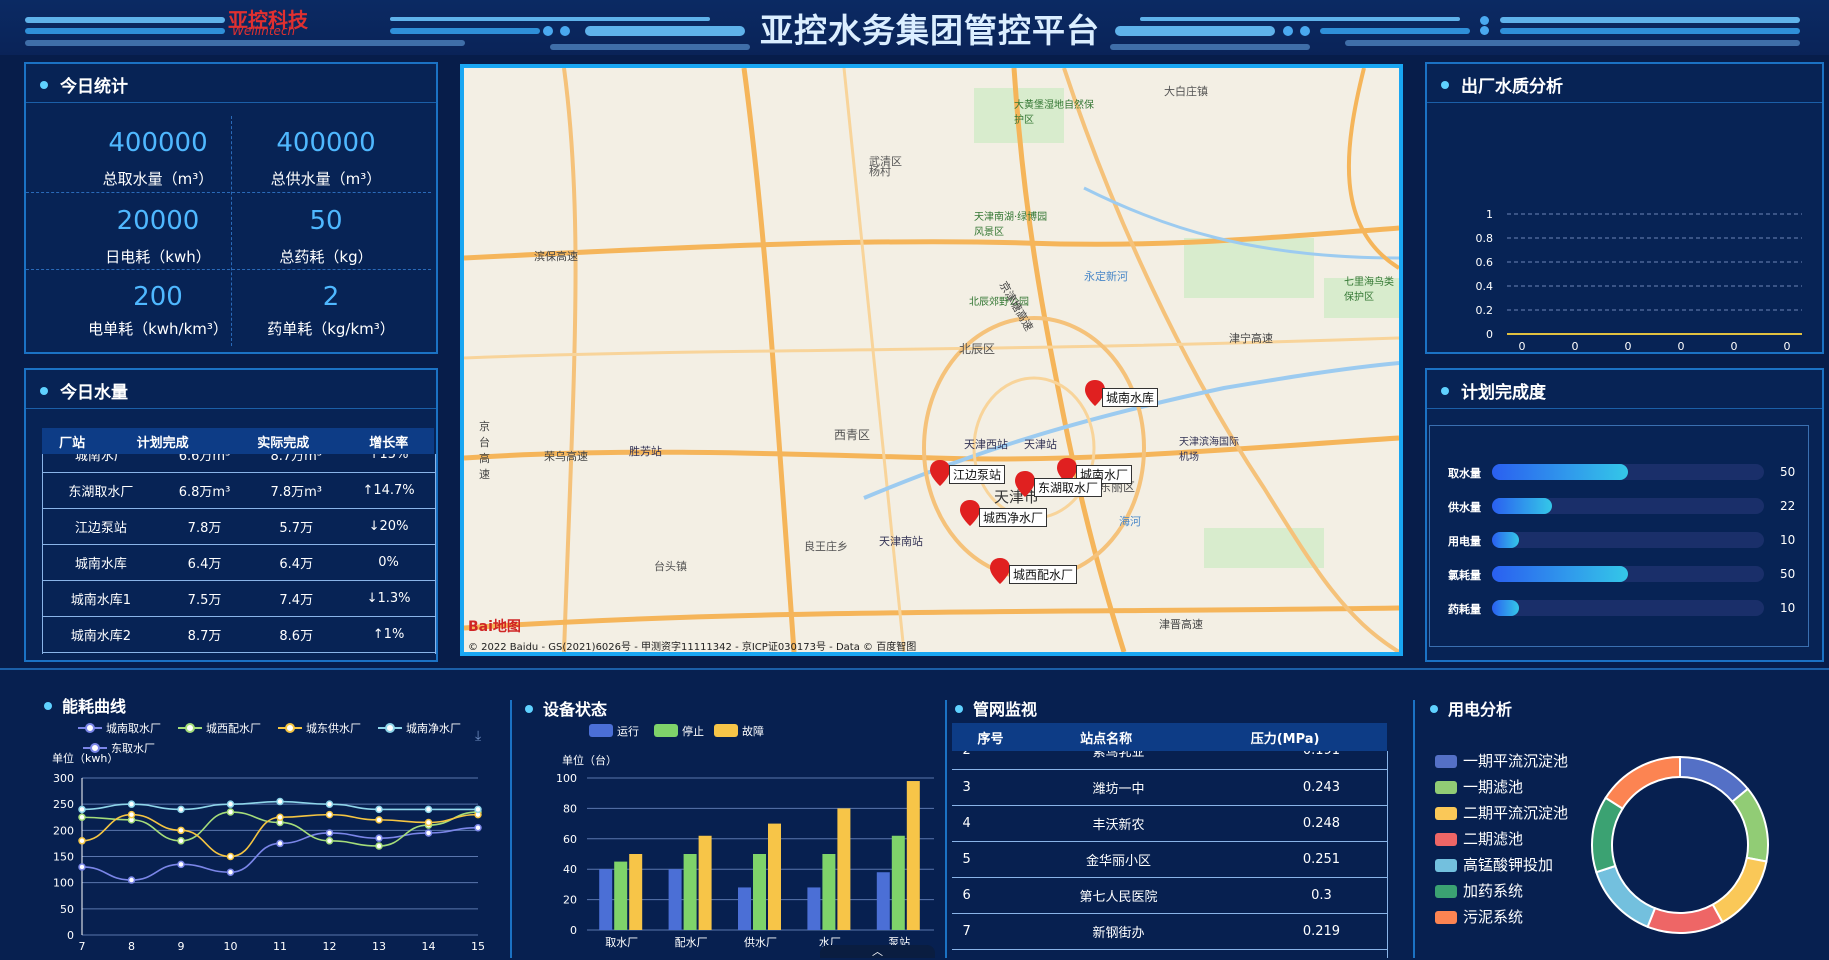 The height and width of the screenshot is (960, 1829). What do you see at coordinates (239, 490) in the screenshot?
I see `table-row: 东湖取水厂 6.8万m³ 7.8万m³ ↑14.7%` at bounding box center [239, 490].